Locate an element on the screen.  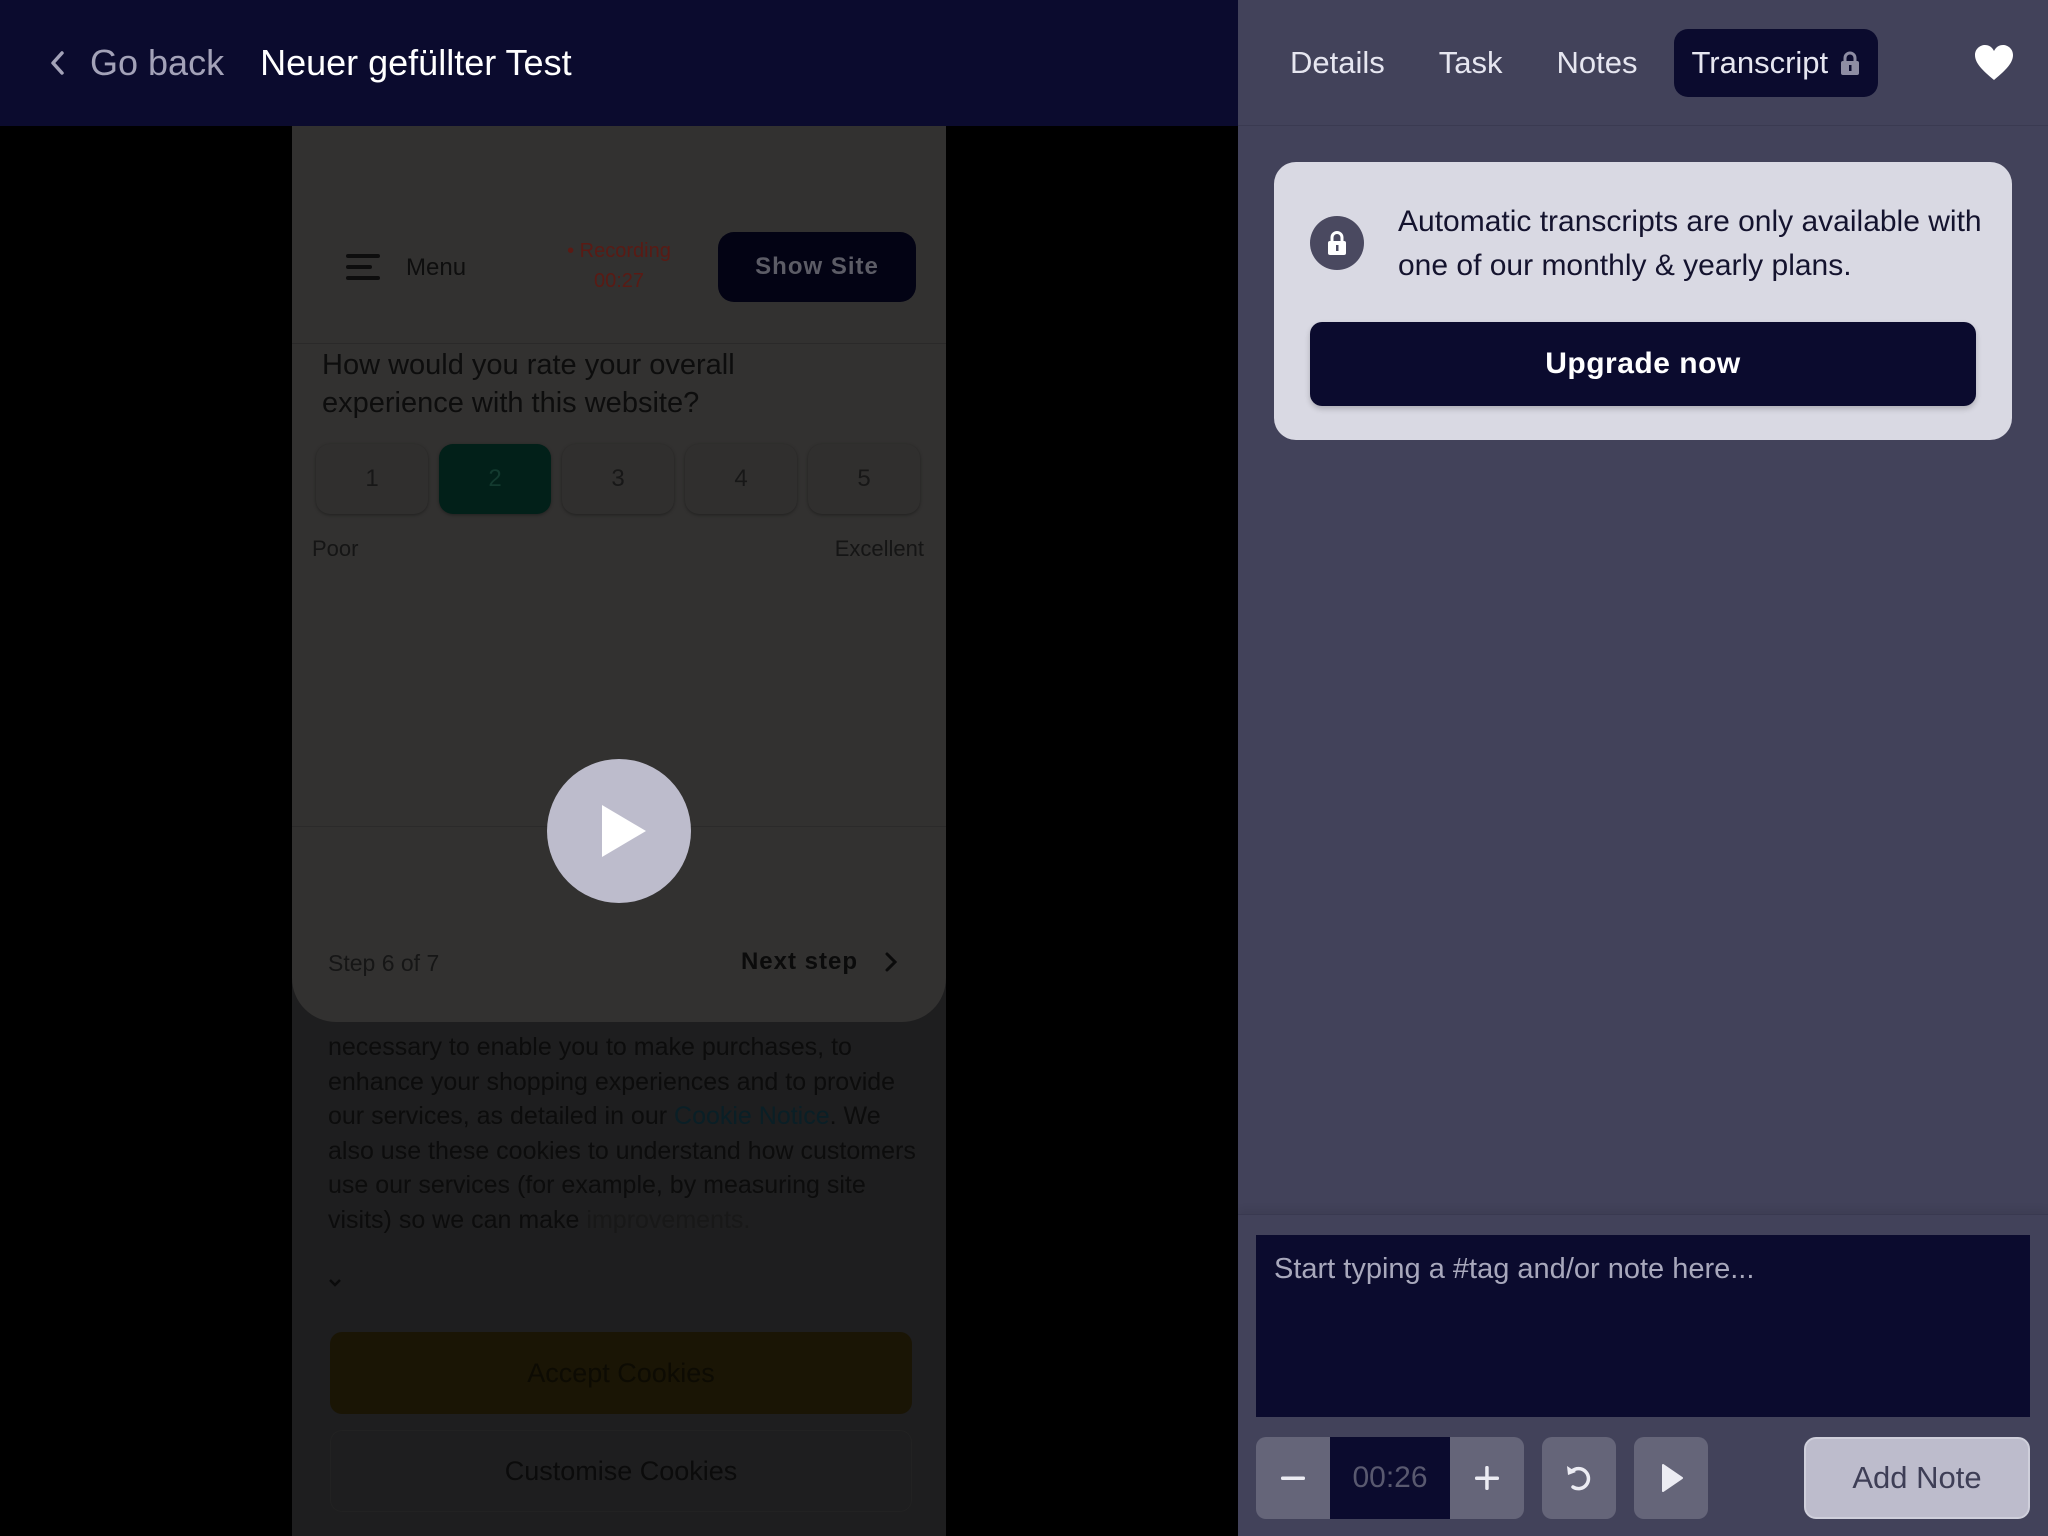
decrease-time-button is located at coordinates (1293, 1478).